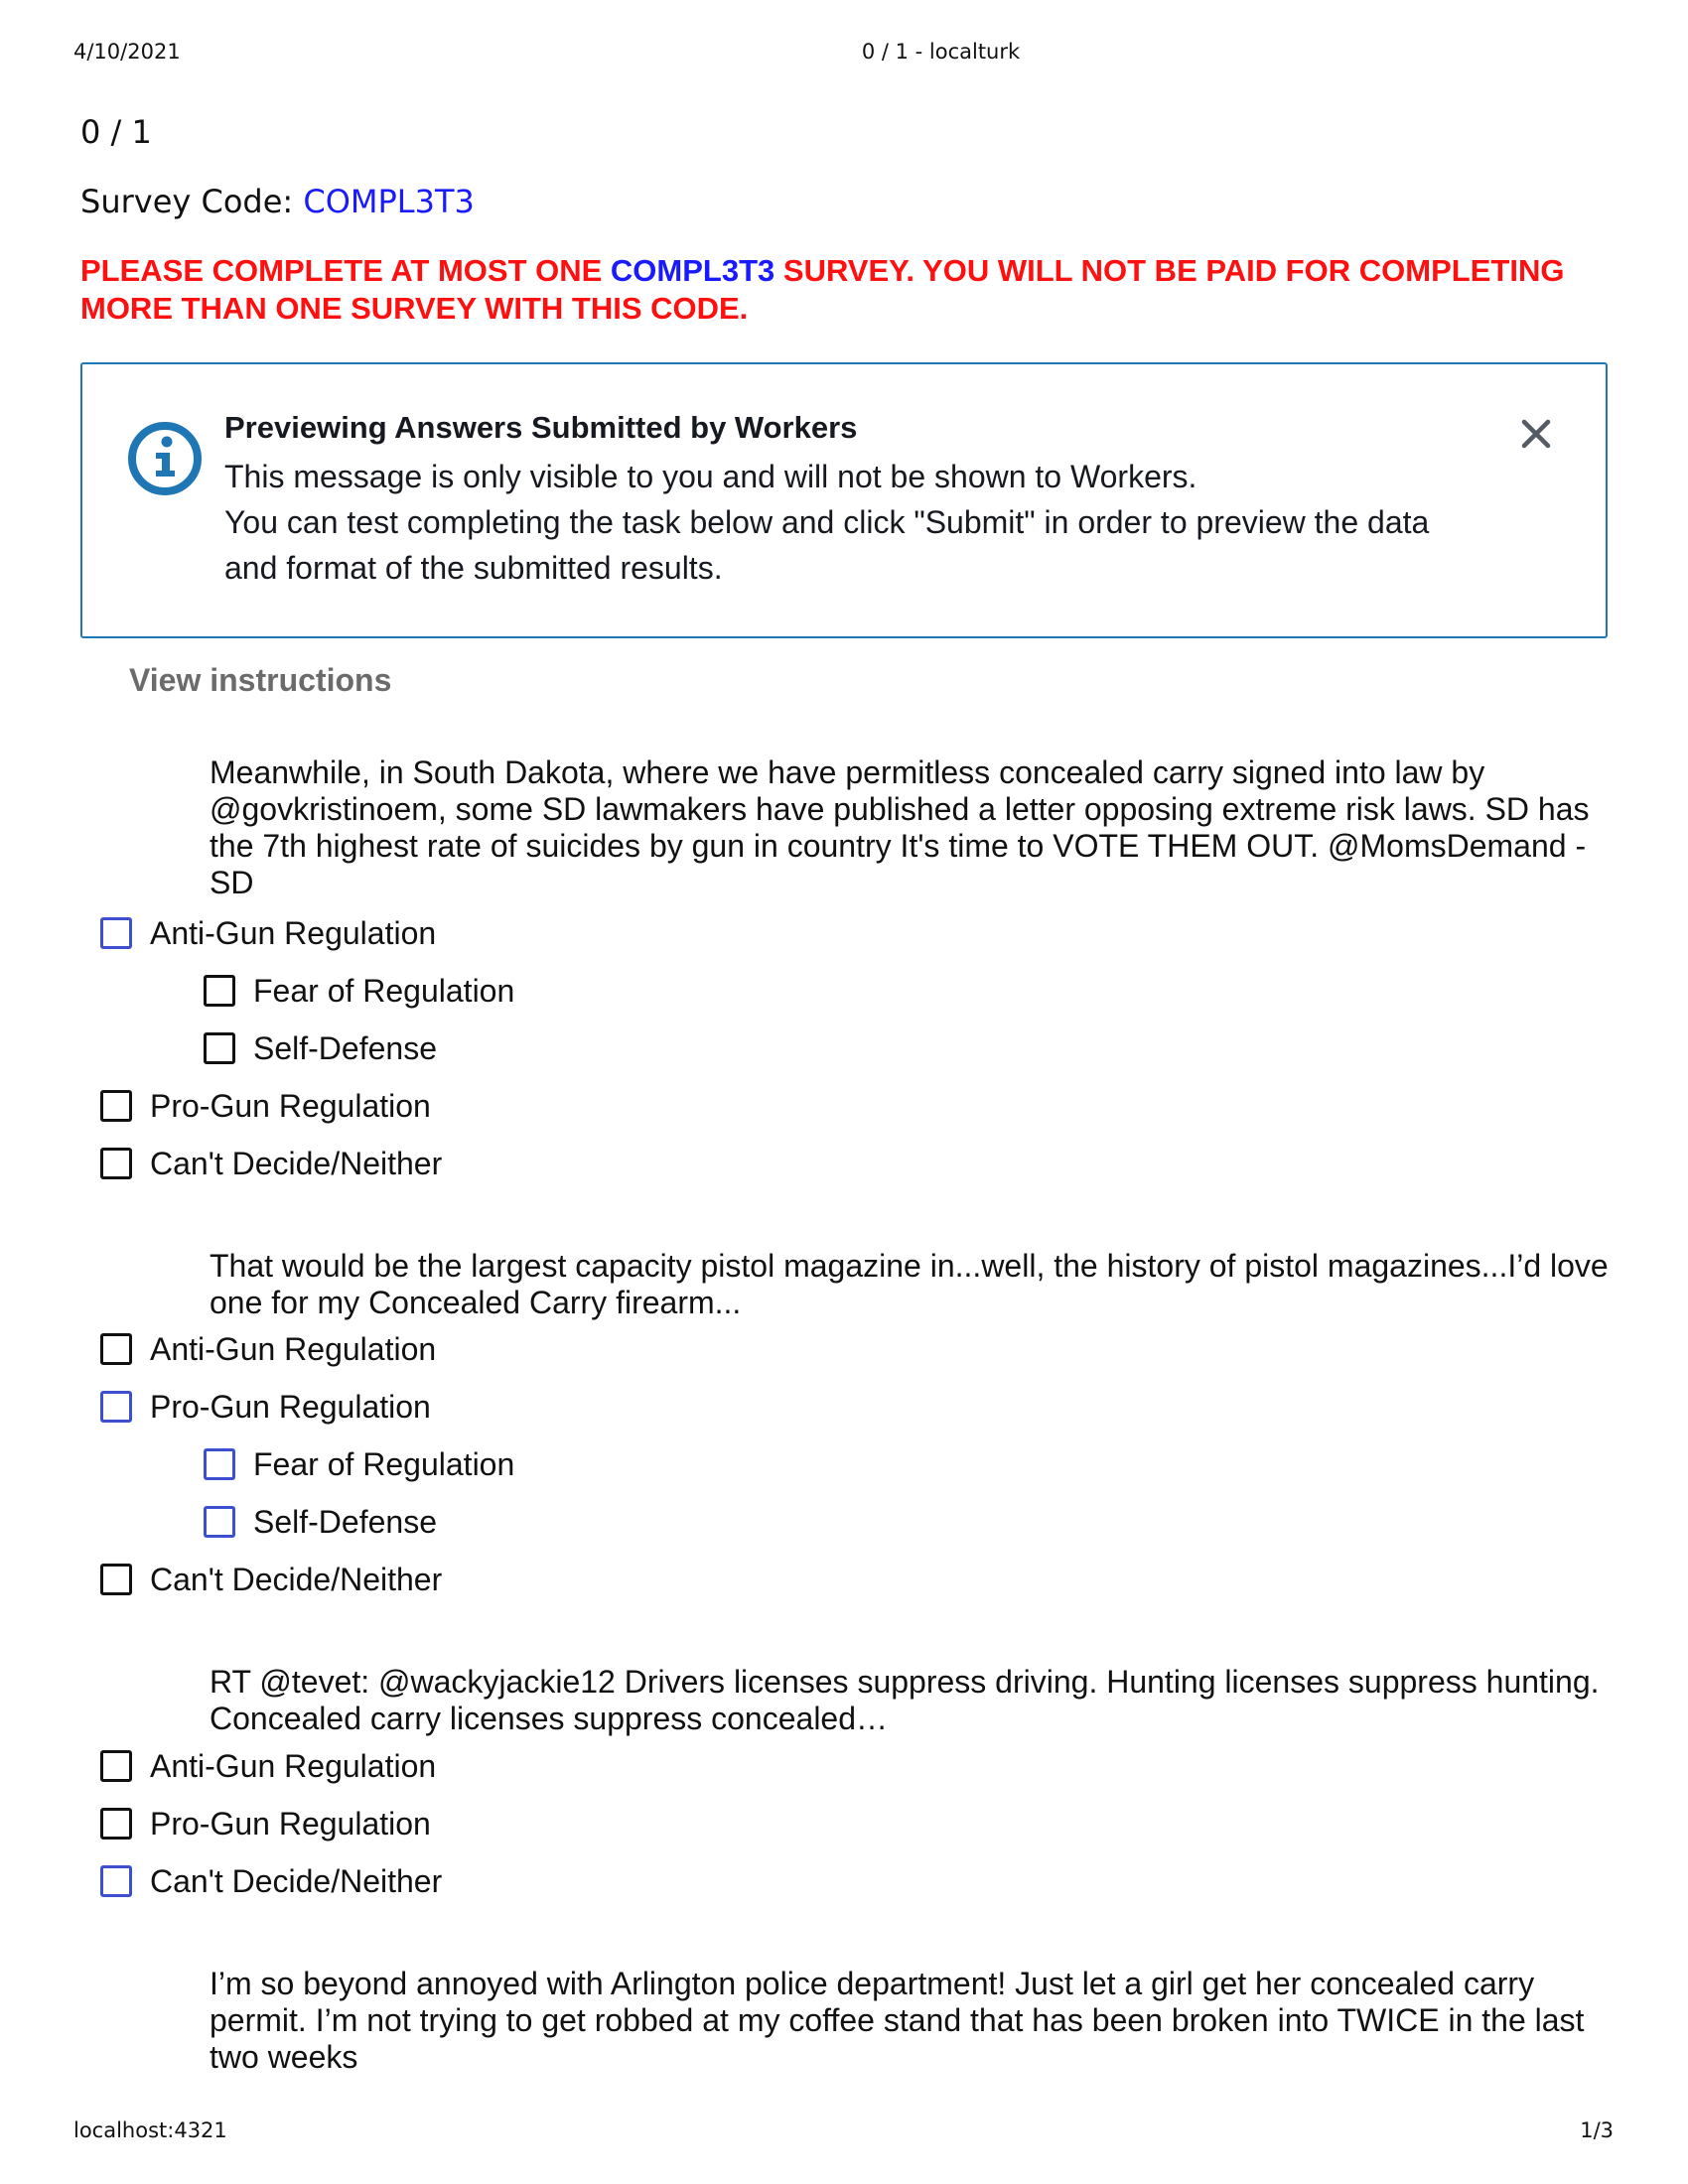 Image resolution: width=1688 pixels, height=2184 pixels. What do you see at coordinates (150, 2130) in the screenshot?
I see `print-footer-url: localhost:4321` at bounding box center [150, 2130].